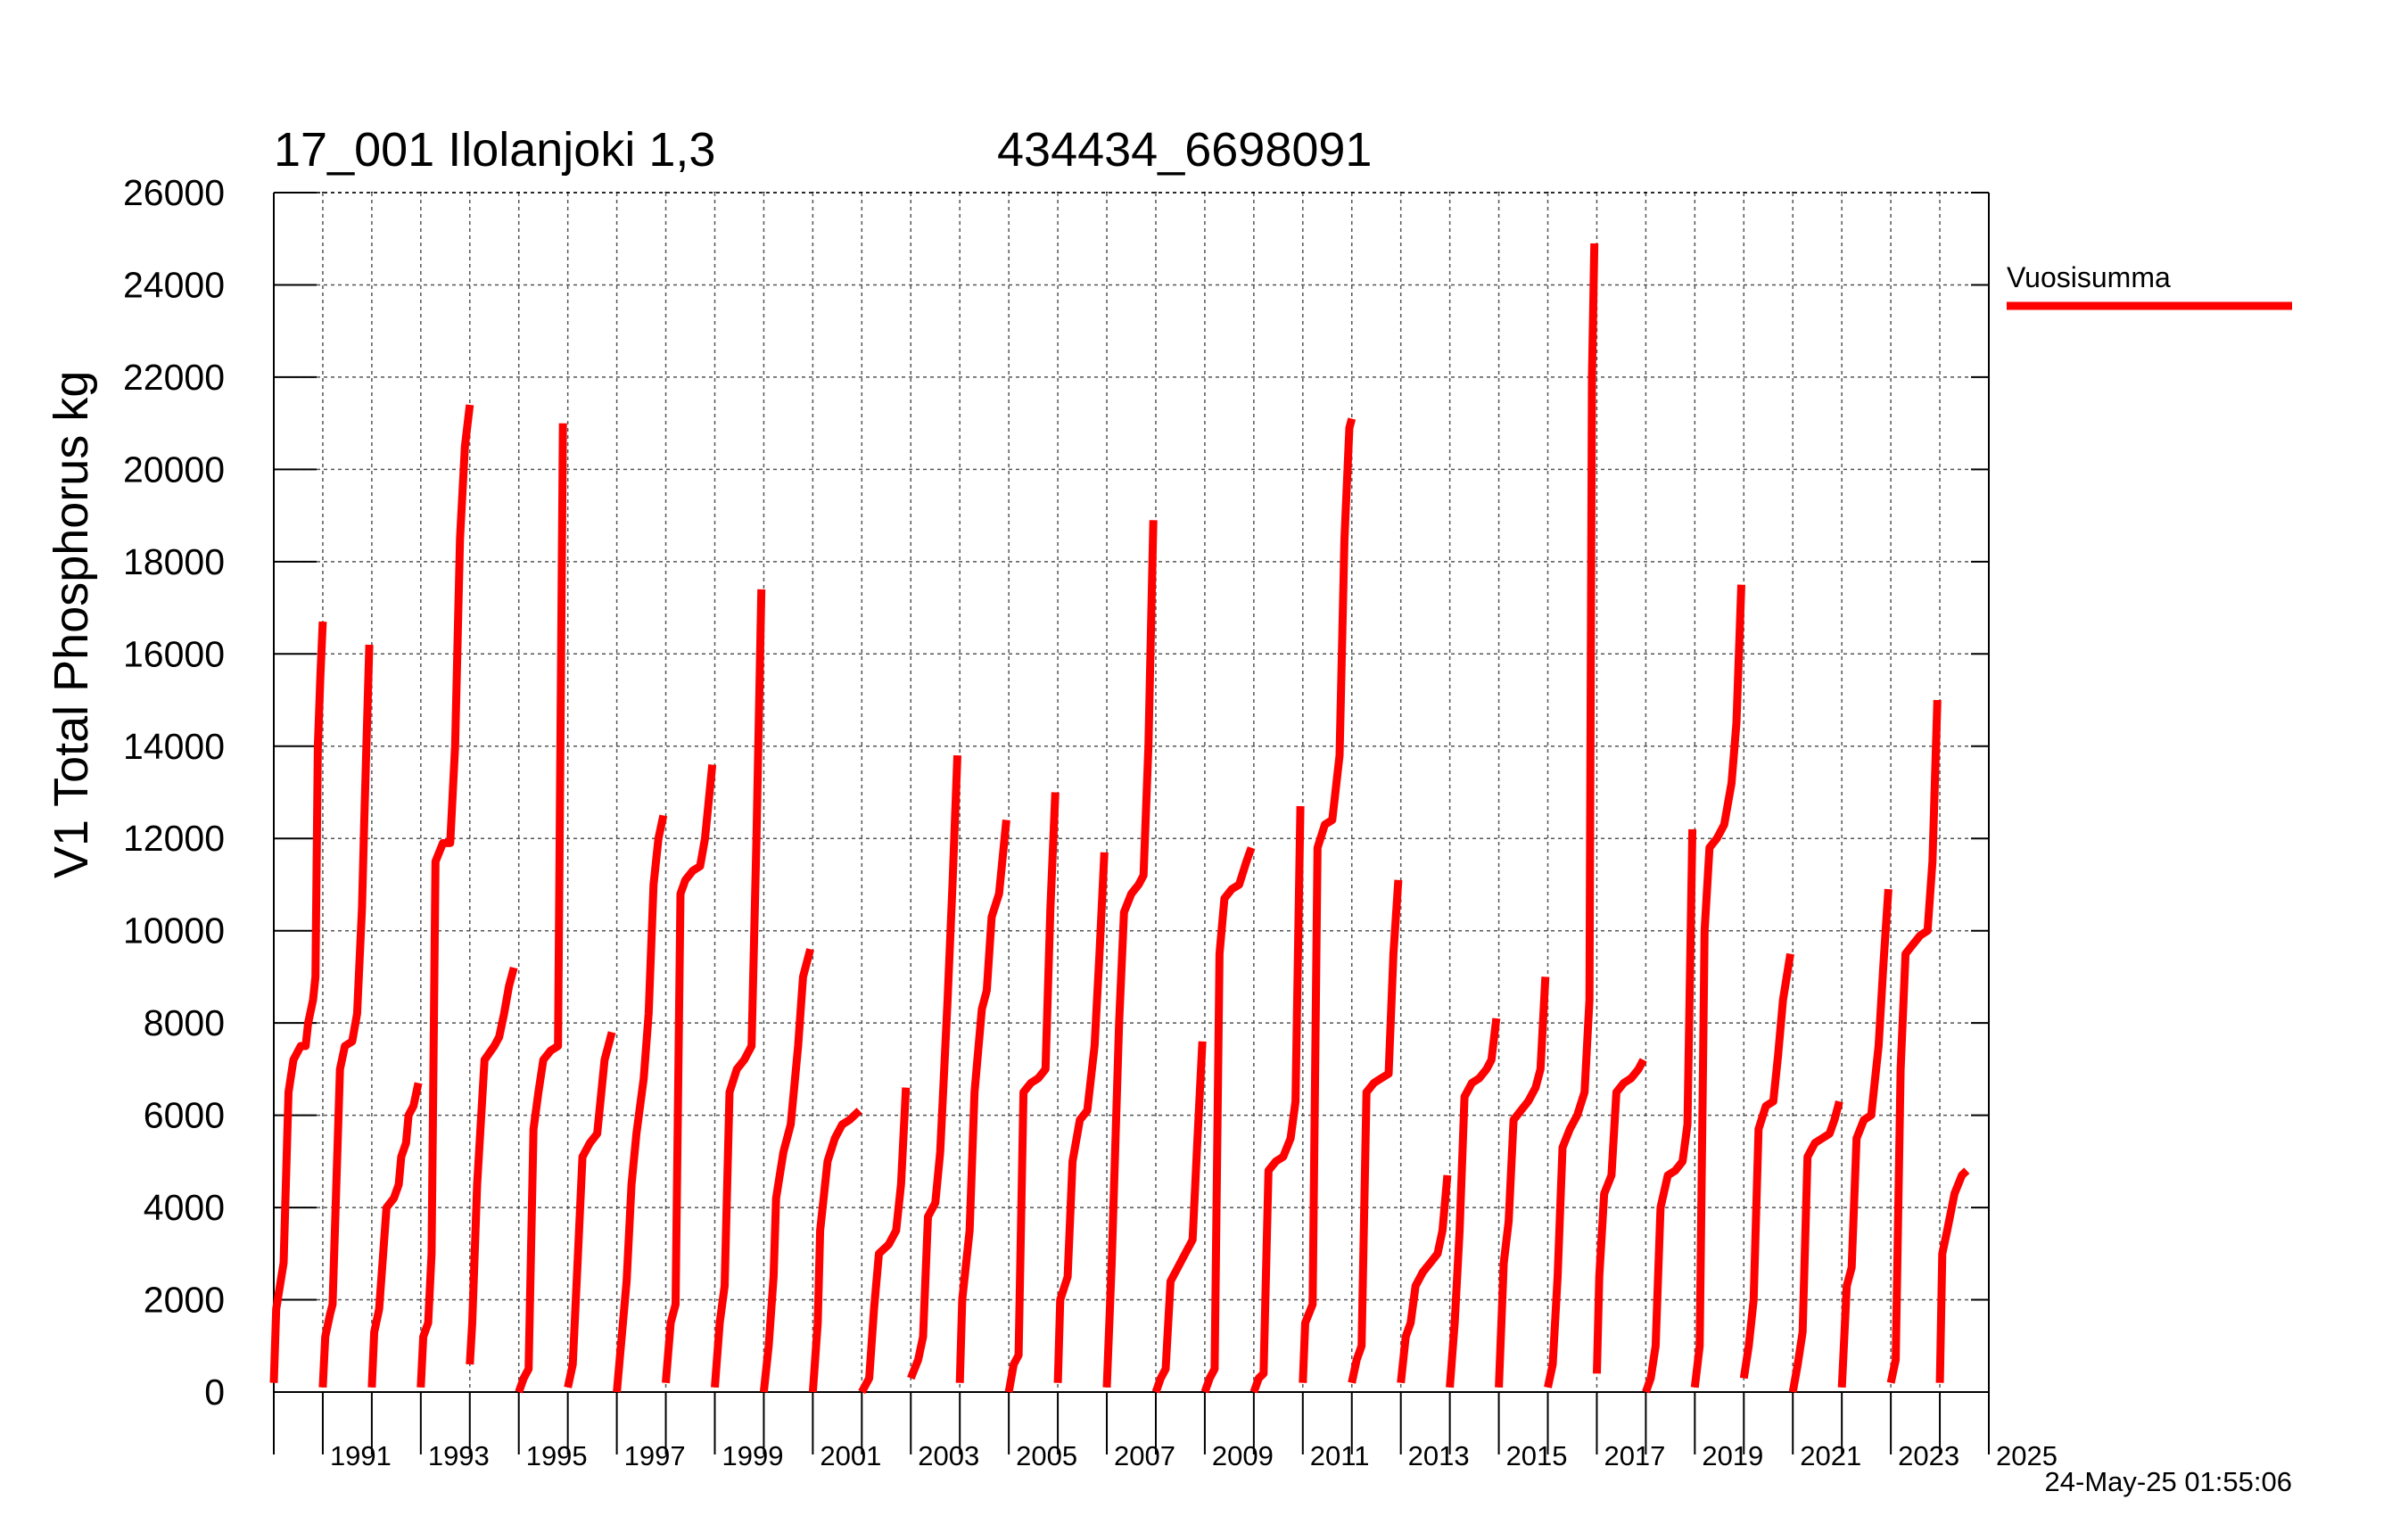 Image resolution: width=2408 pixels, height=1516 pixels. What do you see at coordinates (1733, 1455) in the screenshot?
I see `x-tick-label: 2019` at bounding box center [1733, 1455].